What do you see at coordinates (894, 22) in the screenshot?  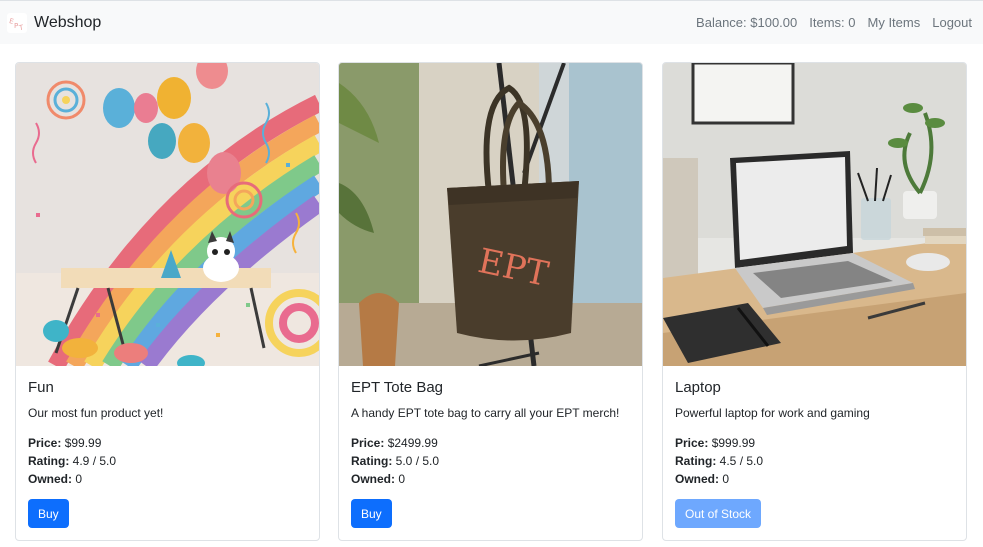 I see `my-items-link: My Items` at bounding box center [894, 22].